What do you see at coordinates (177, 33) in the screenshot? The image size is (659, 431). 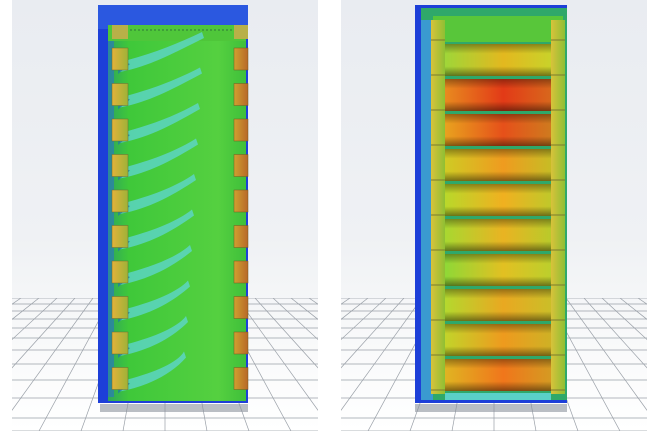 I see `top-channel` at bounding box center [177, 33].